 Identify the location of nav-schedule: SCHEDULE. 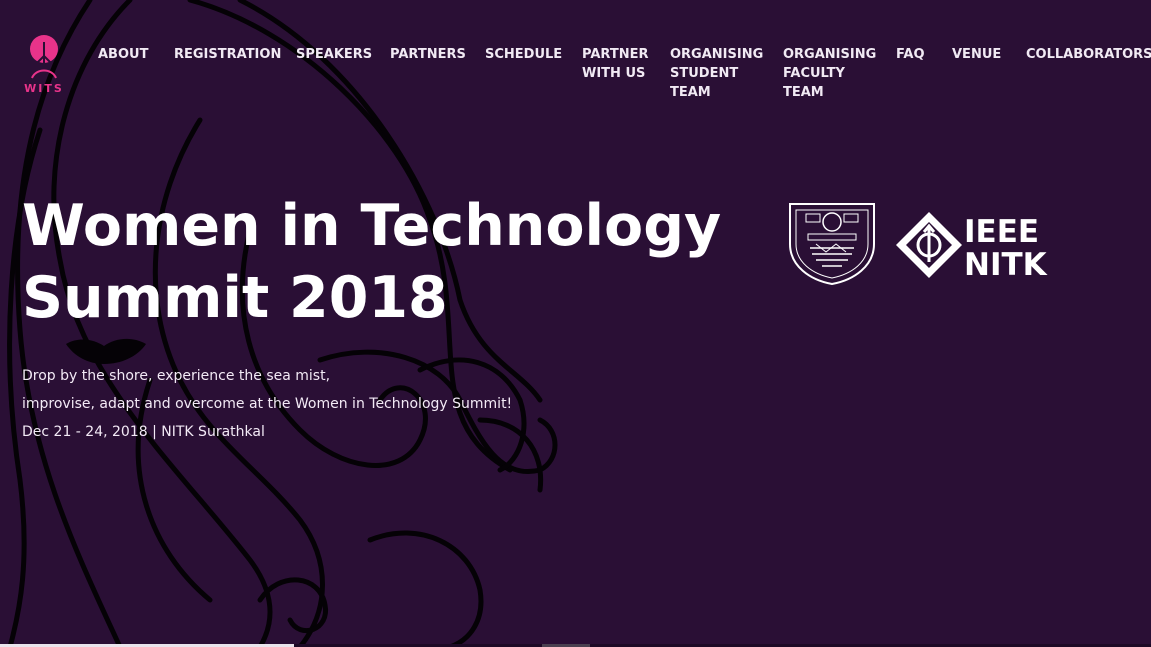
(523, 54).